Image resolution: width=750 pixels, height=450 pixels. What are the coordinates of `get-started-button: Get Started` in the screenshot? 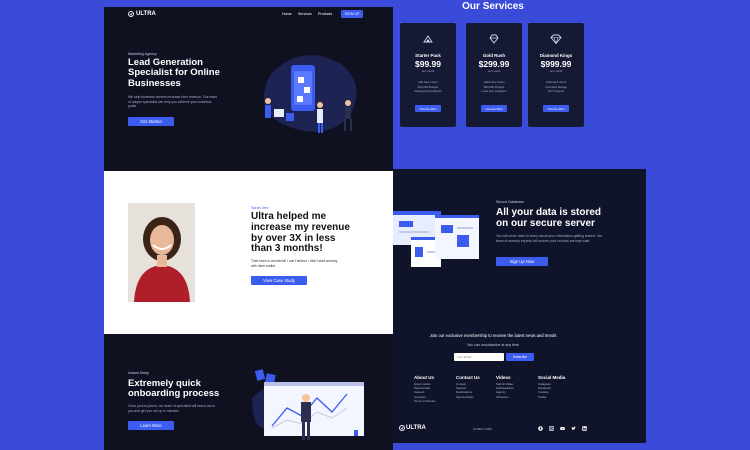 It's located at (151, 121).